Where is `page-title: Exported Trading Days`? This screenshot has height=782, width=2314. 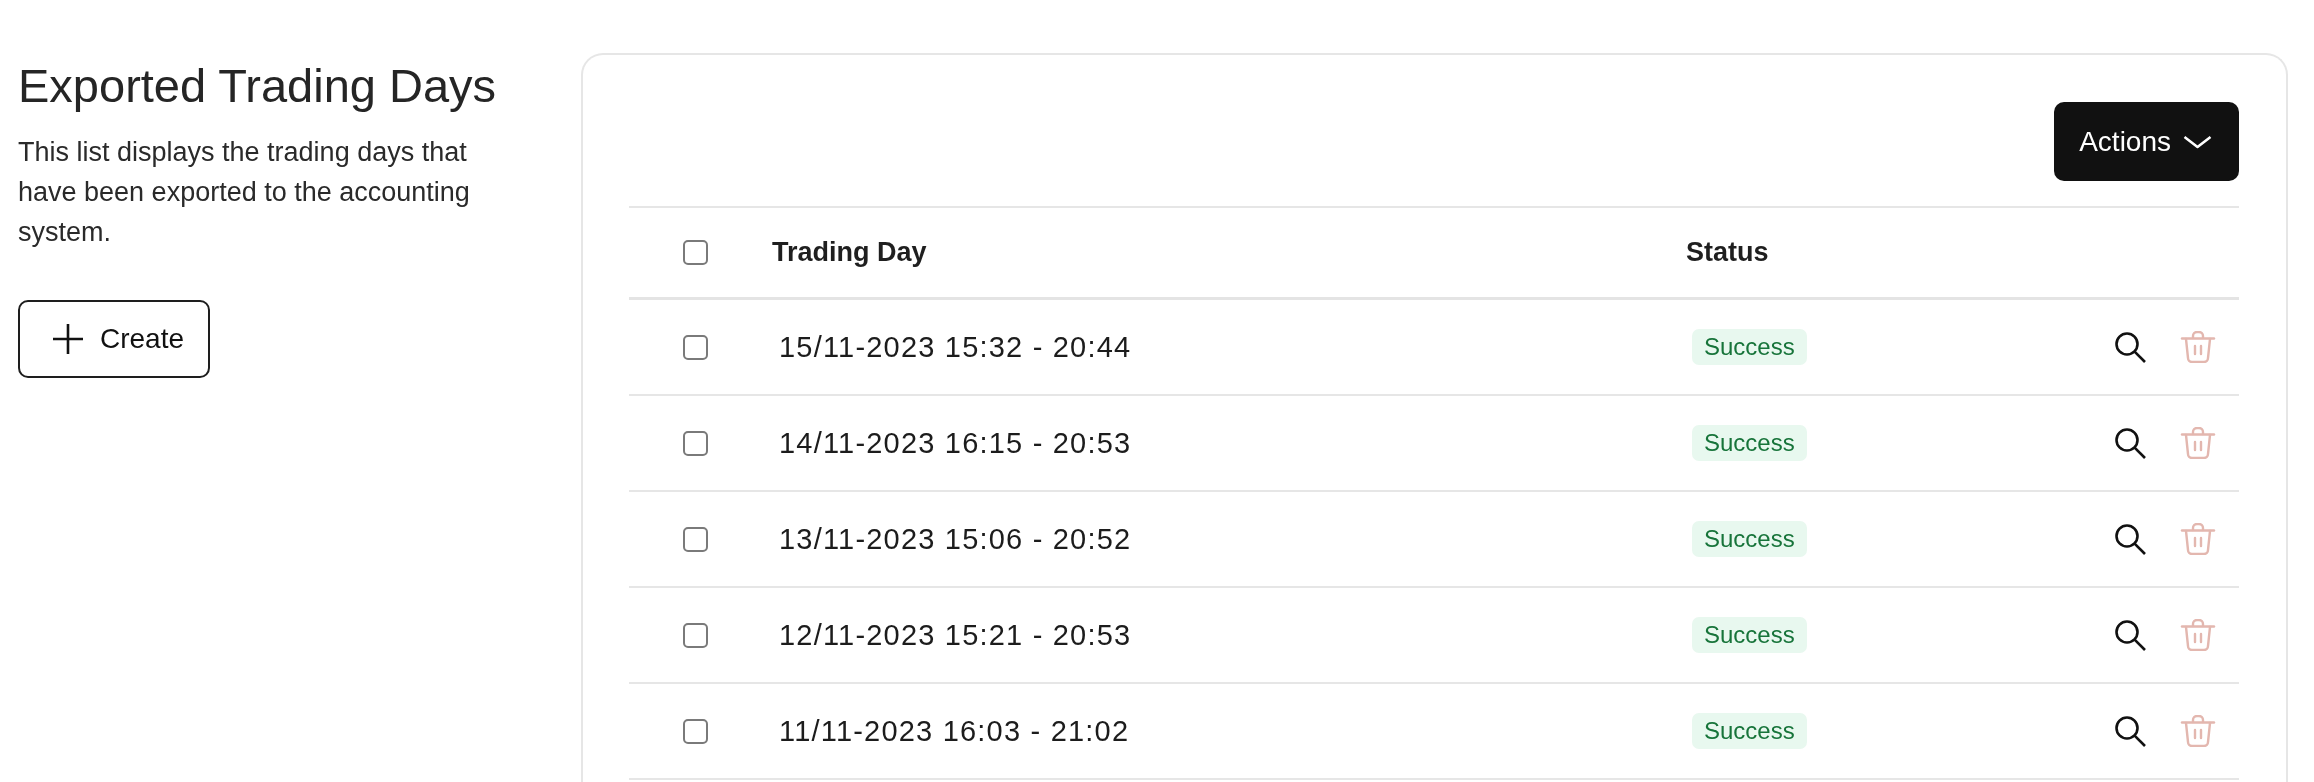 page-title: Exported Trading Days is located at coordinates (257, 86).